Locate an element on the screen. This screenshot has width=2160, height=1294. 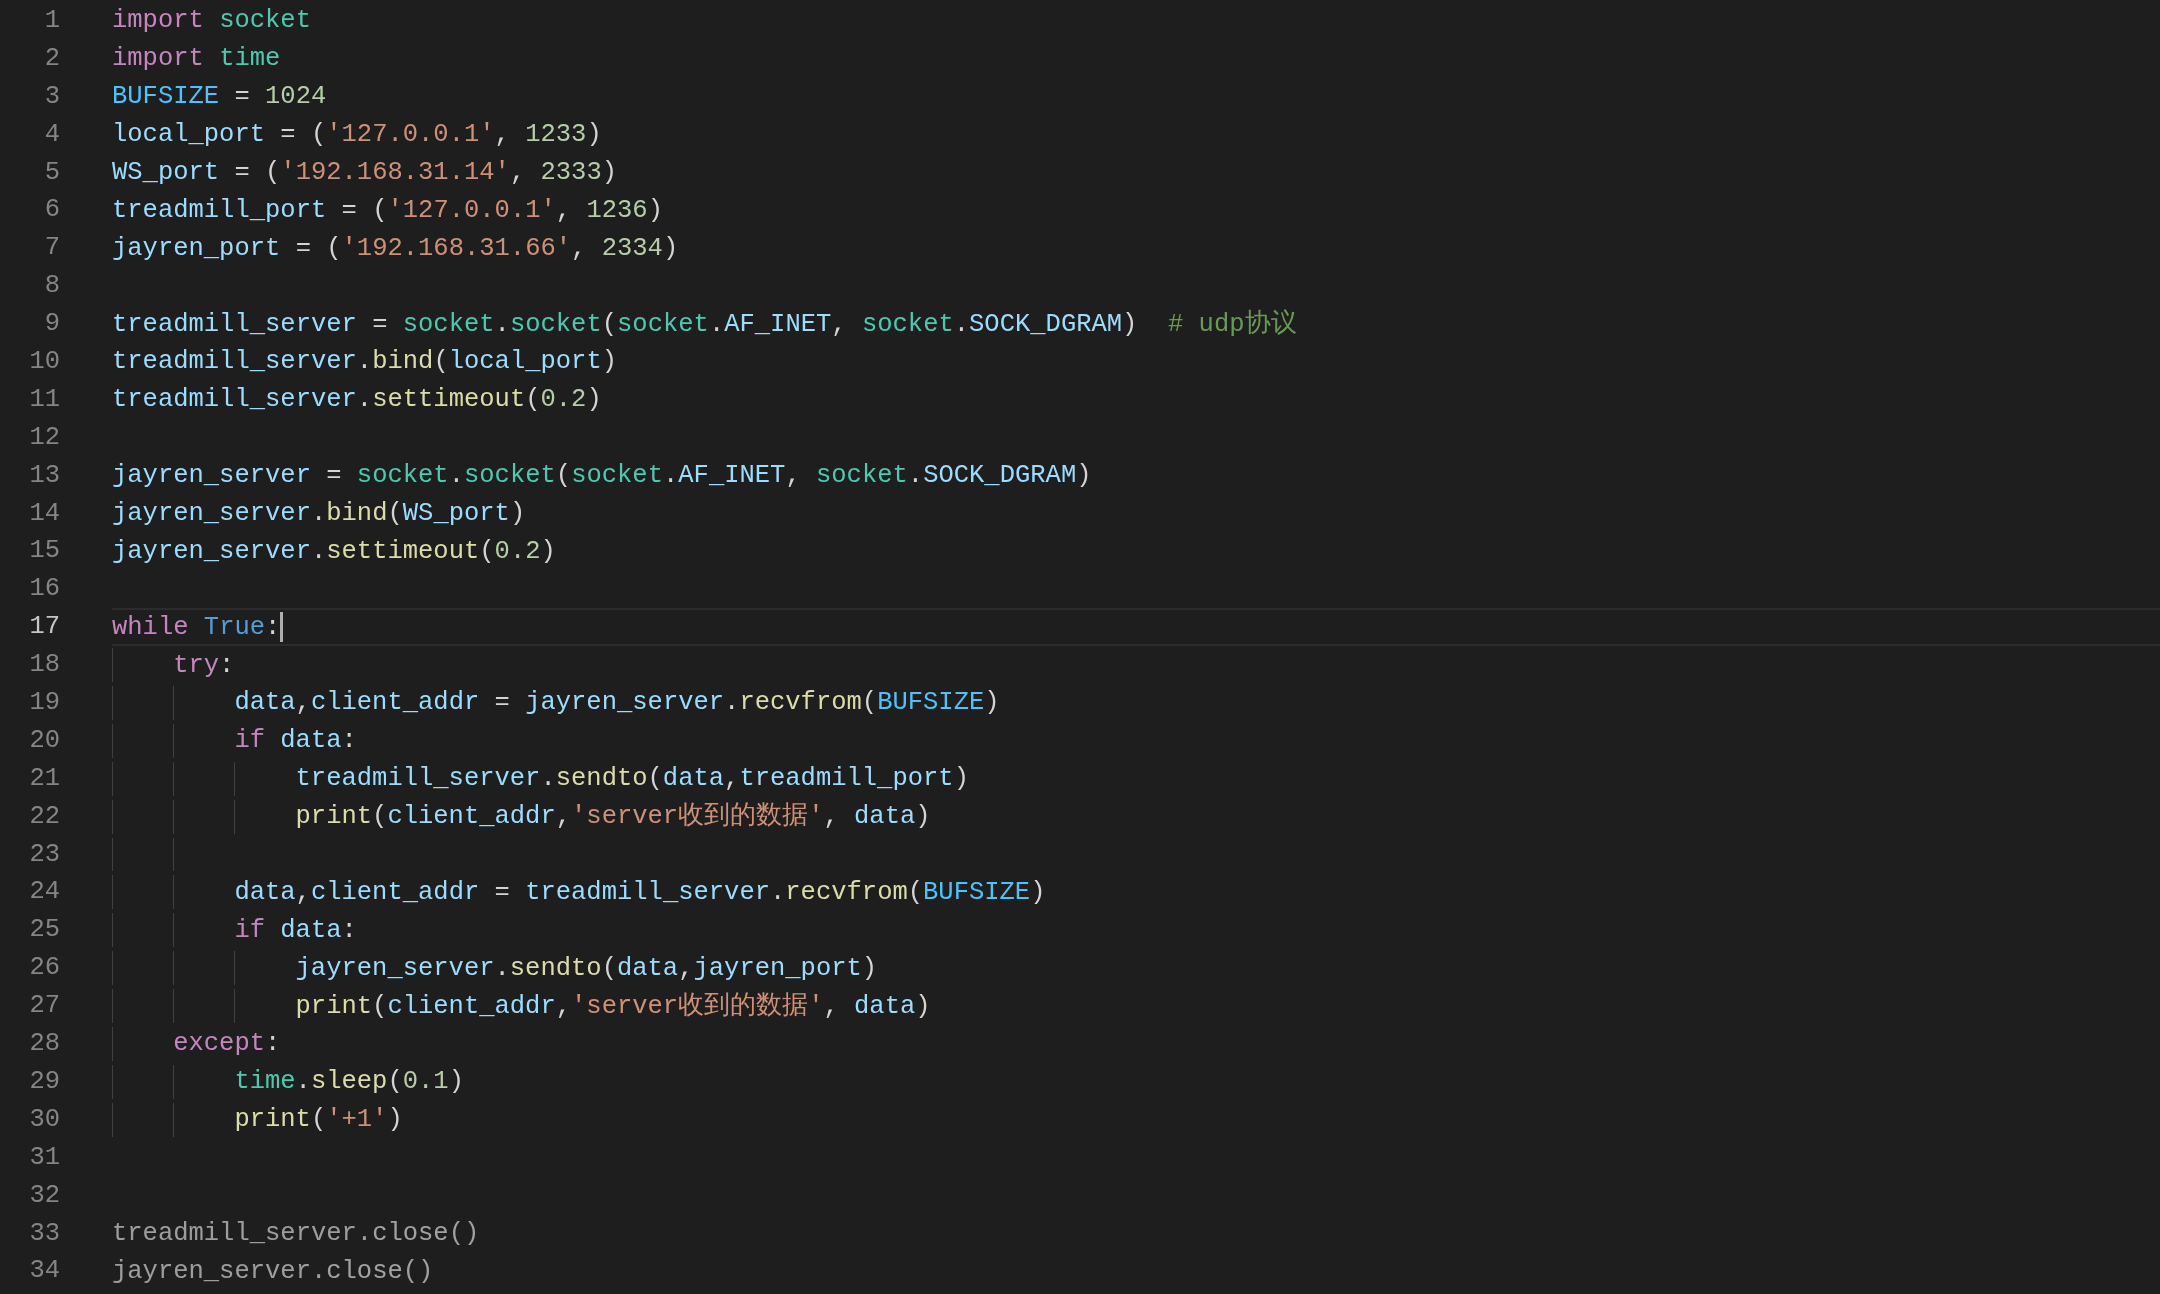
line-number: 19 is located at coordinates (44, 703).